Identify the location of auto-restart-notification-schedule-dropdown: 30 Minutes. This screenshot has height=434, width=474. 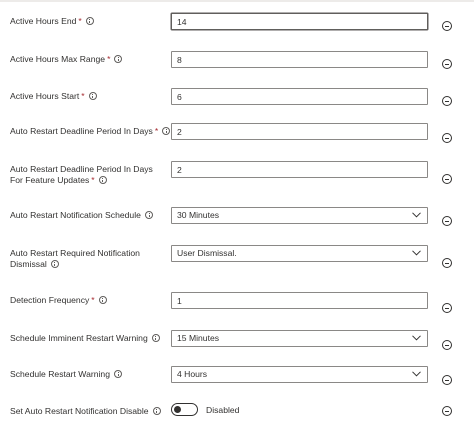
(299, 215).